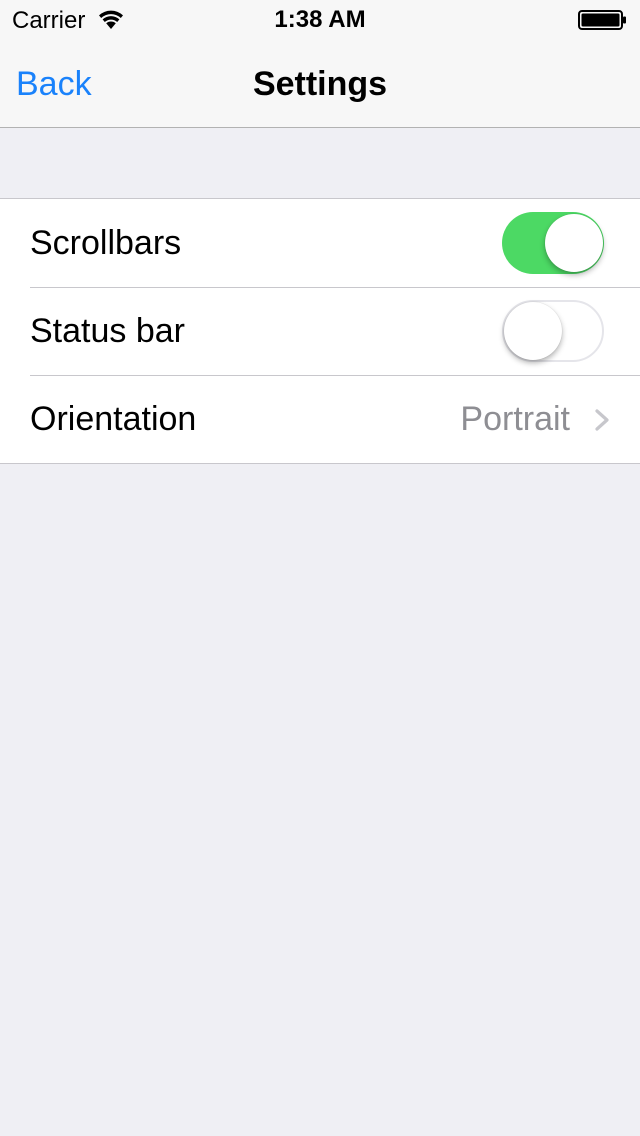  Describe the element at coordinates (320, 419) in the screenshot. I see `orientation-row: Orientation Portrait` at that location.